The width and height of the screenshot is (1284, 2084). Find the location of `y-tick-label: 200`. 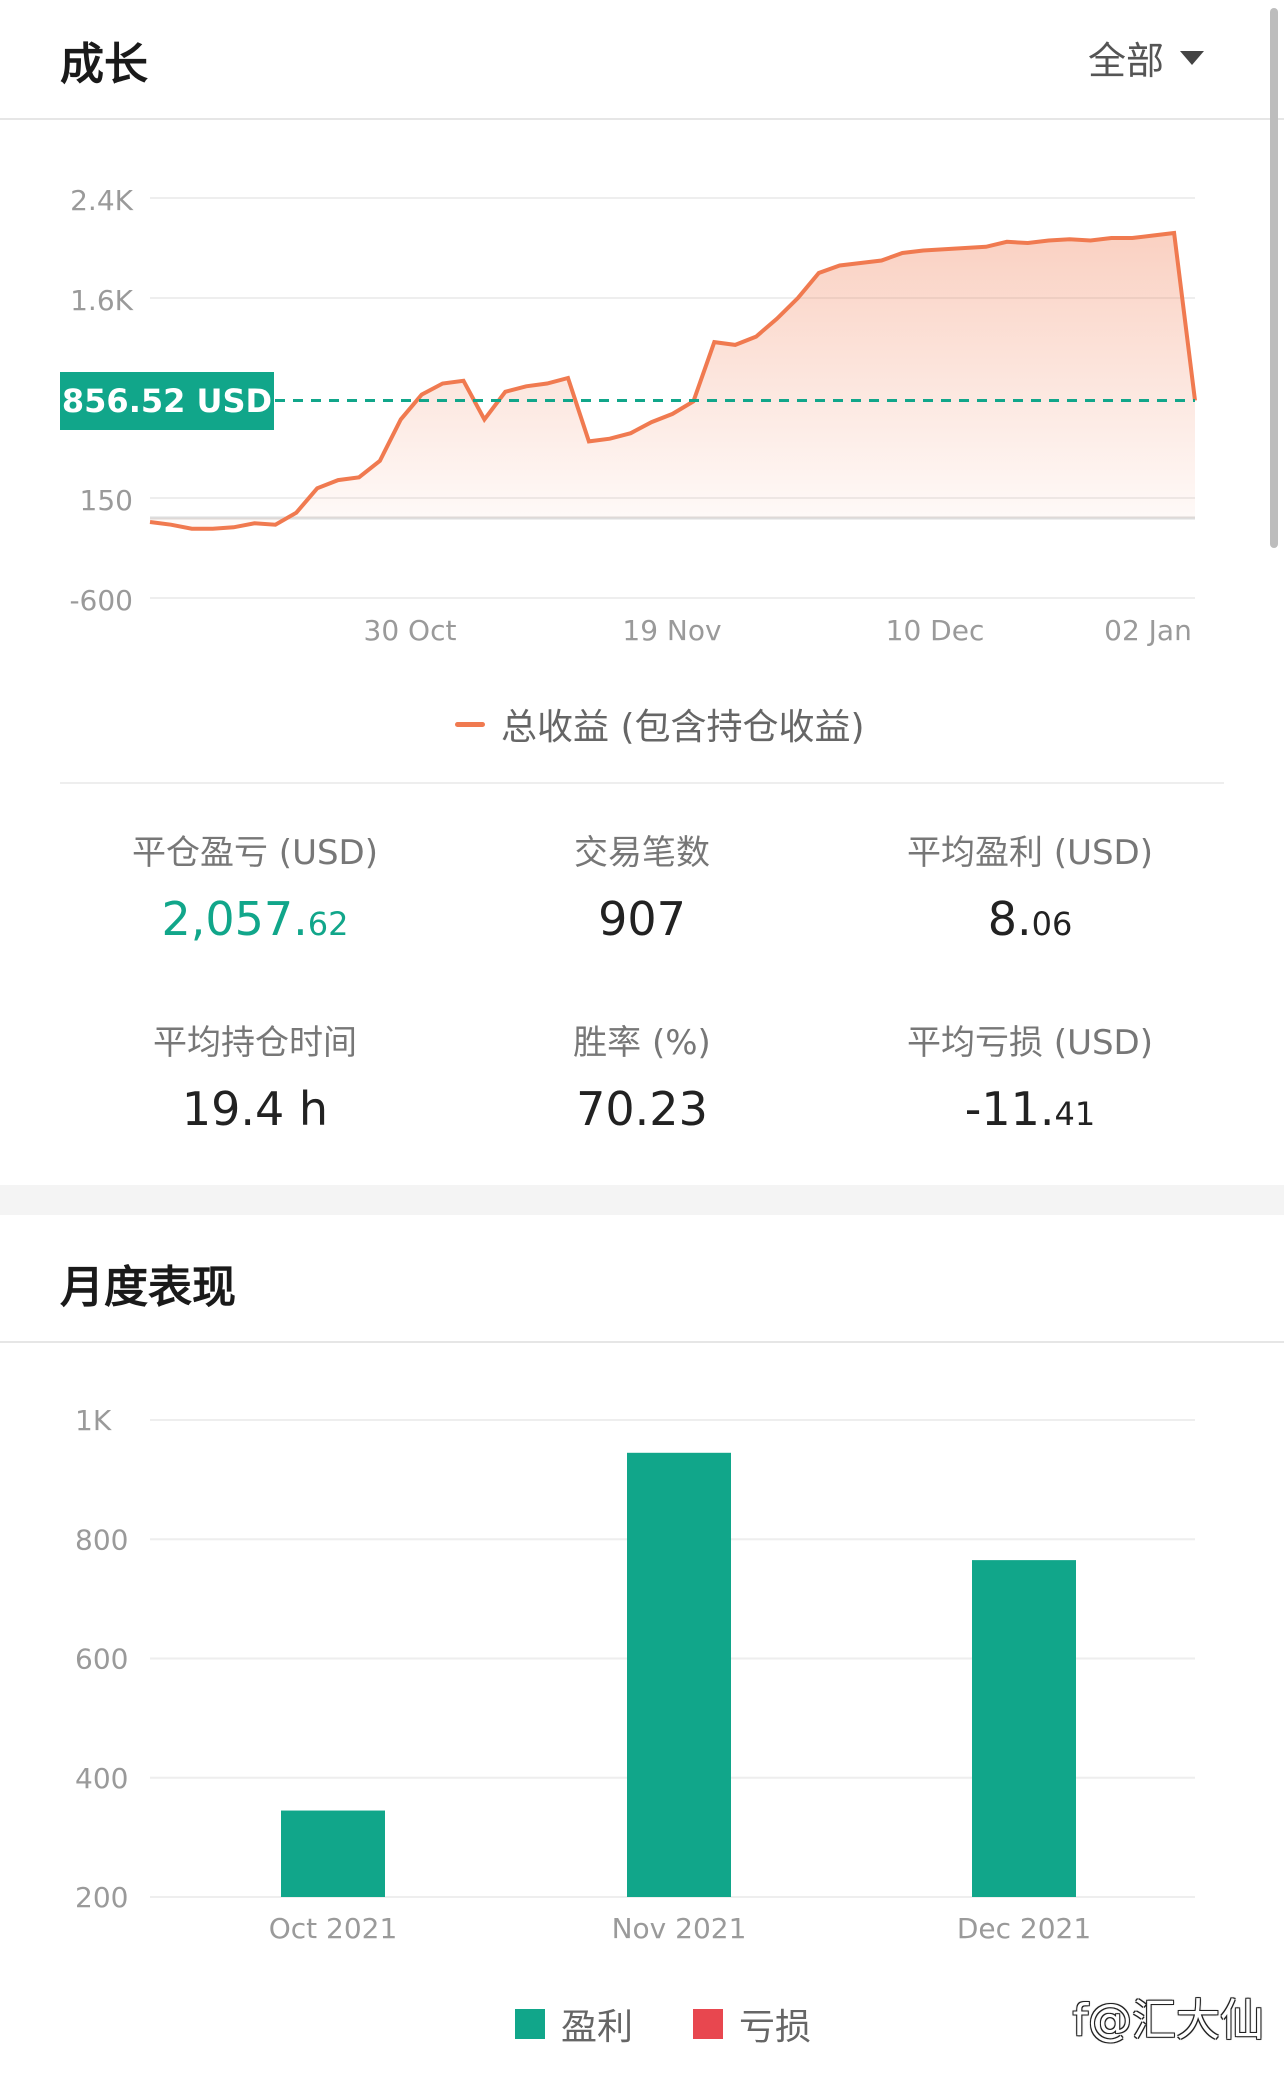

y-tick-label: 200 is located at coordinates (101, 1897).